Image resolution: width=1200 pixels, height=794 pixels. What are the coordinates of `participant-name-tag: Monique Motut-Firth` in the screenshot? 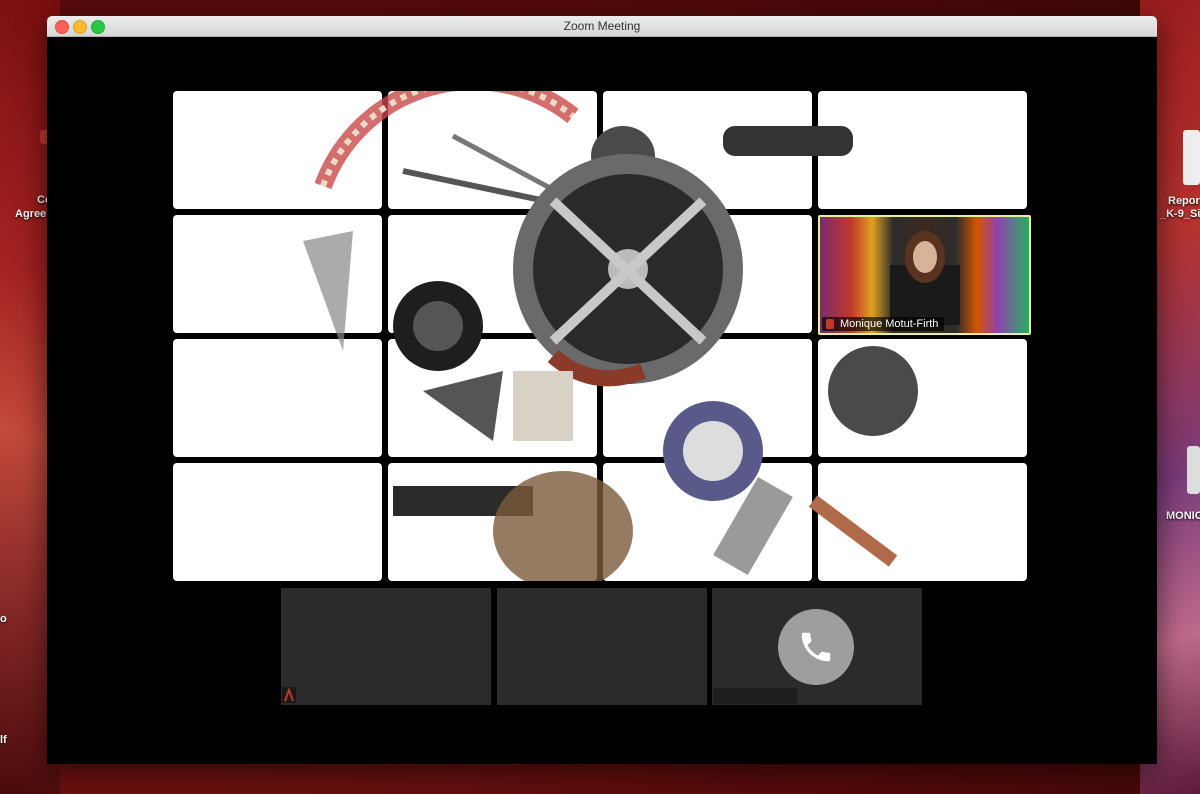 It's located at (883, 324).